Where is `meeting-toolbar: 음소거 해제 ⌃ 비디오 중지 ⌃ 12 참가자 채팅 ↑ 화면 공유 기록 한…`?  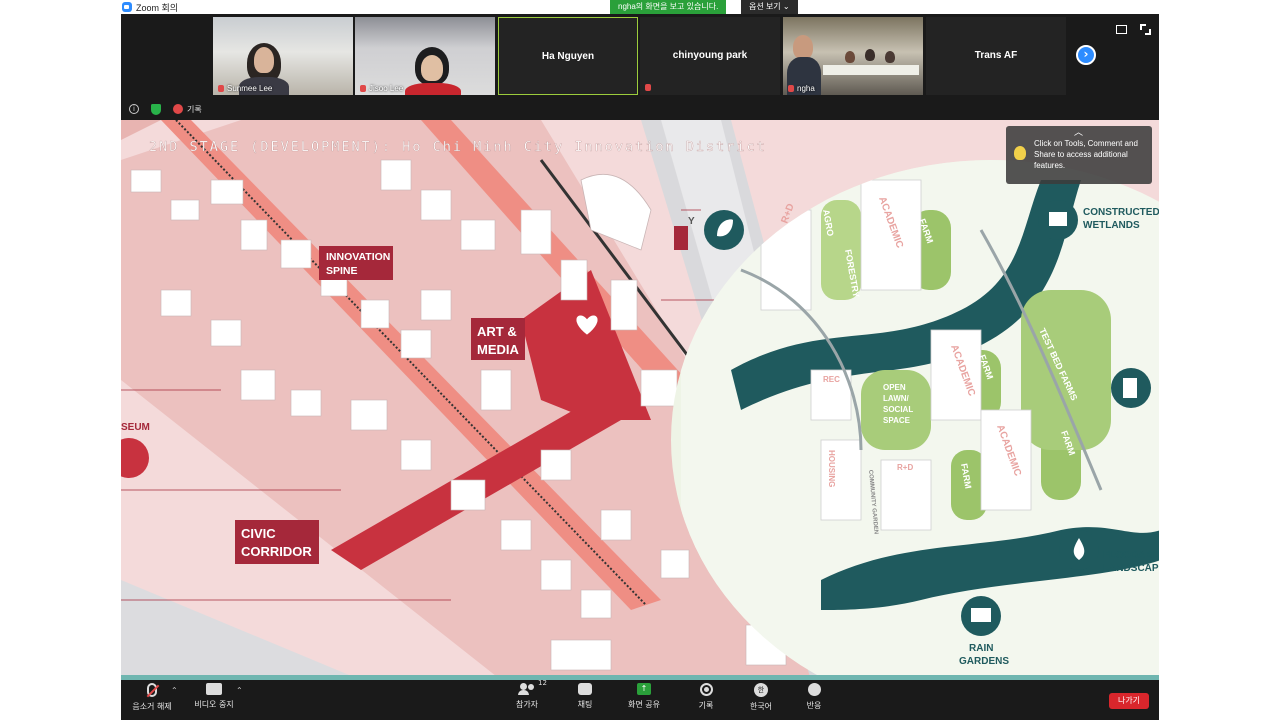 meeting-toolbar: 음소거 해제 ⌃ 비디오 중지 ⌃ 12 참가자 채팅 ↑ 화면 공유 기록 한… is located at coordinates (640, 699).